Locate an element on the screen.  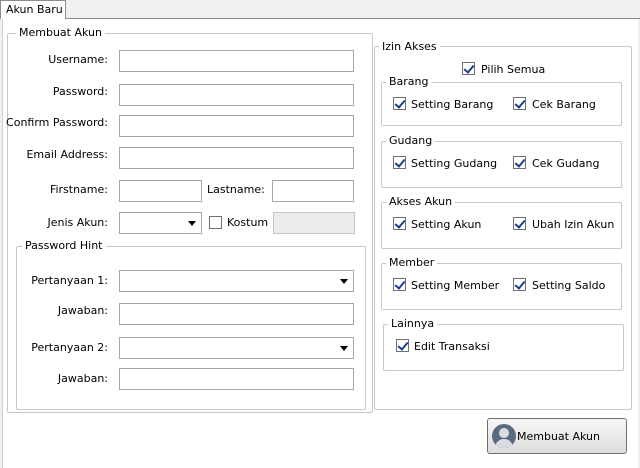
barang-legend: Barang is located at coordinates (409, 82).